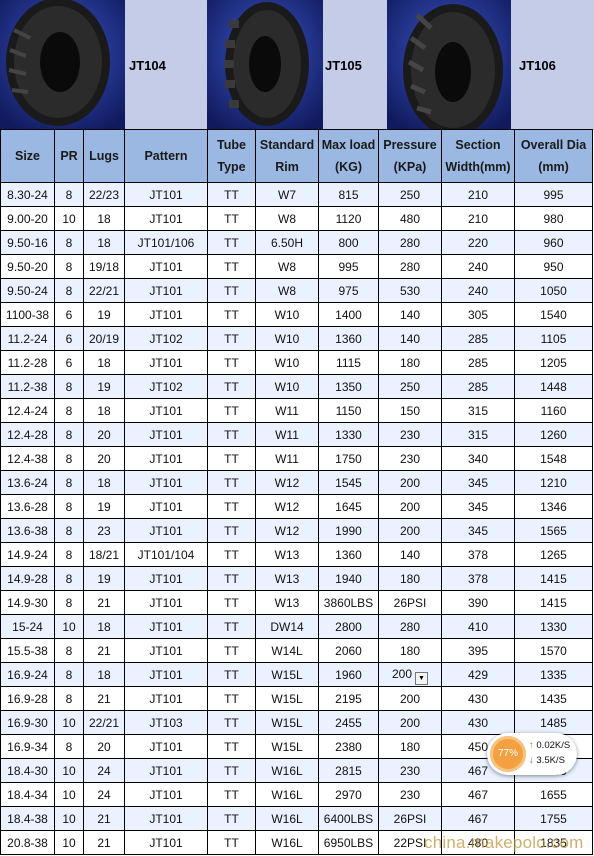  What do you see at coordinates (348, 482) in the screenshot?
I see `cell-max-load: 1545` at bounding box center [348, 482].